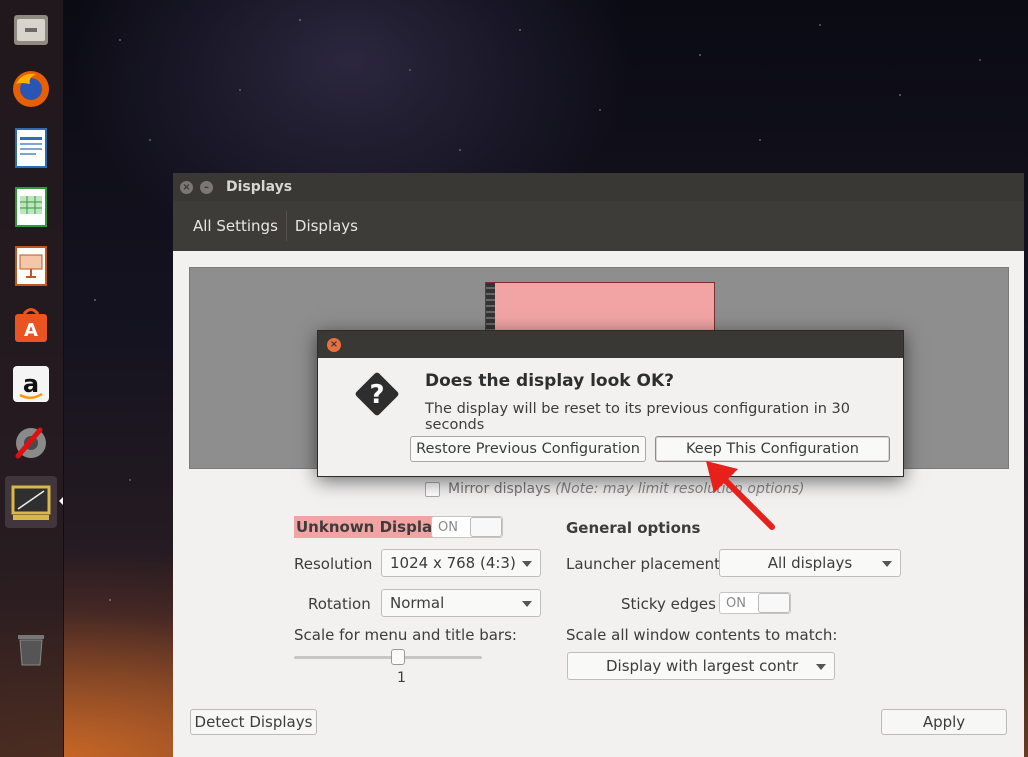  What do you see at coordinates (490, 308) in the screenshot?
I see `monitor-launcher-strip` at bounding box center [490, 308].